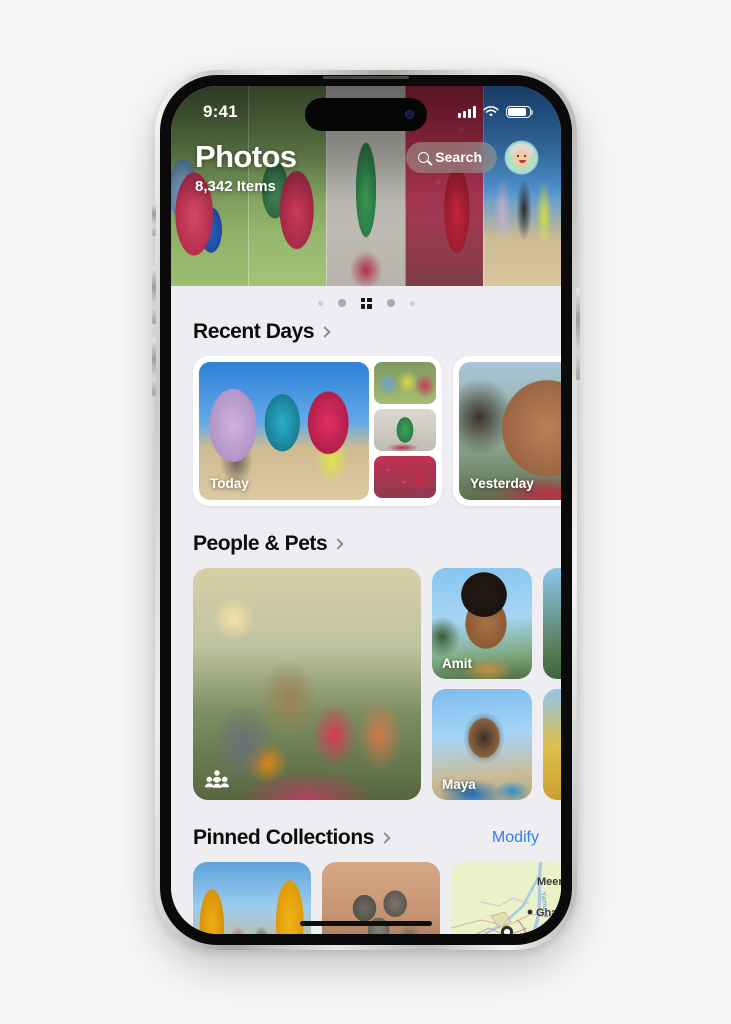 The image size is (731, 1024). What do you see at coordinates (578, 334) in the screenshot?
I see `power-button` at bounding box center [578, 334].